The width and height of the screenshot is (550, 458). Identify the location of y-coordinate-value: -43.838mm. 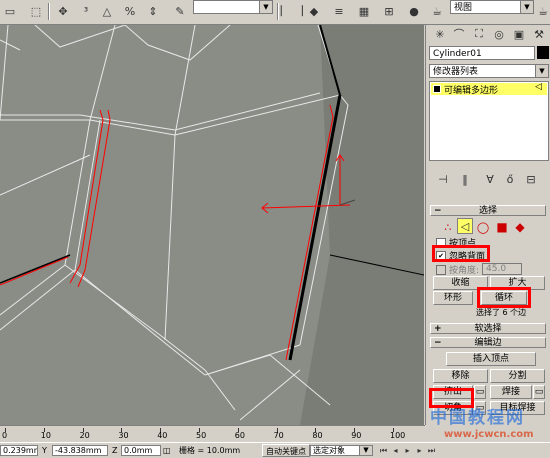
(78, 450).